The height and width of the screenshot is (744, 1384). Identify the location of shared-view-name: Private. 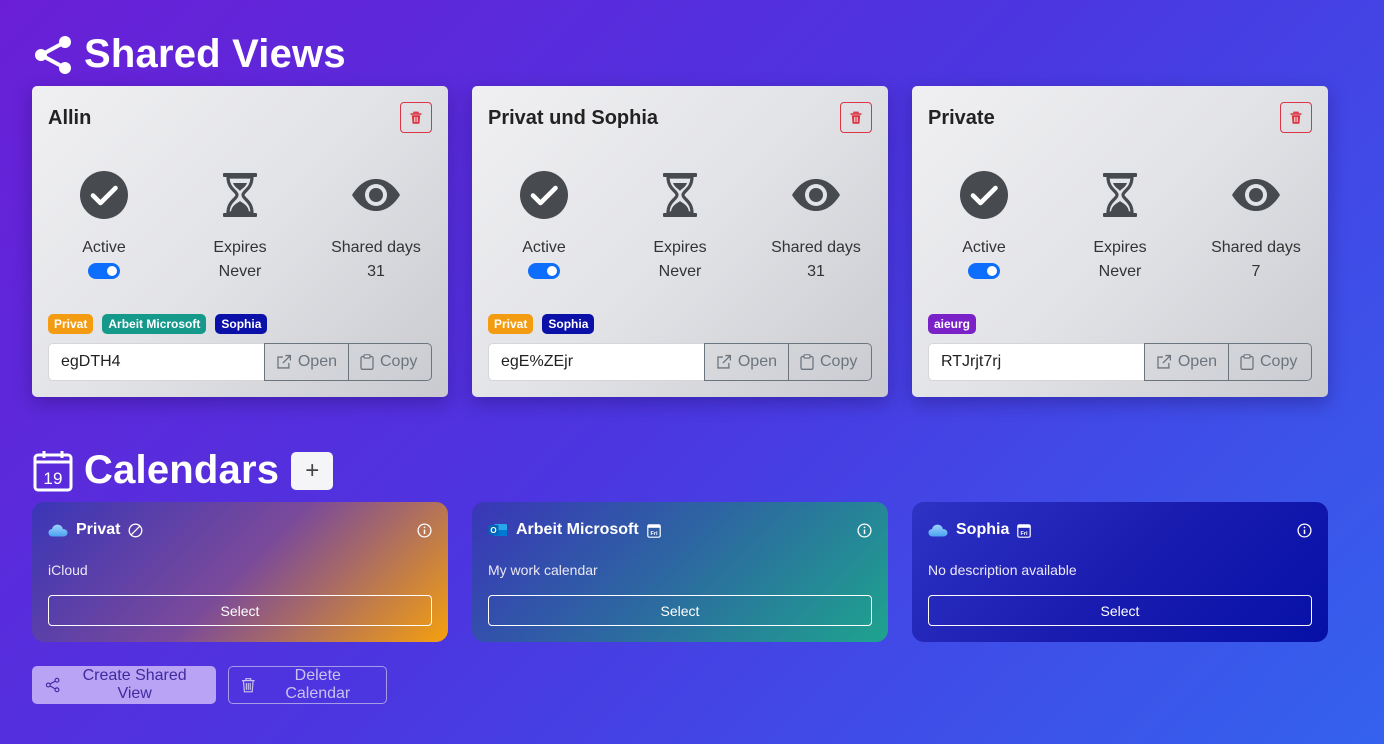
(961, 118).